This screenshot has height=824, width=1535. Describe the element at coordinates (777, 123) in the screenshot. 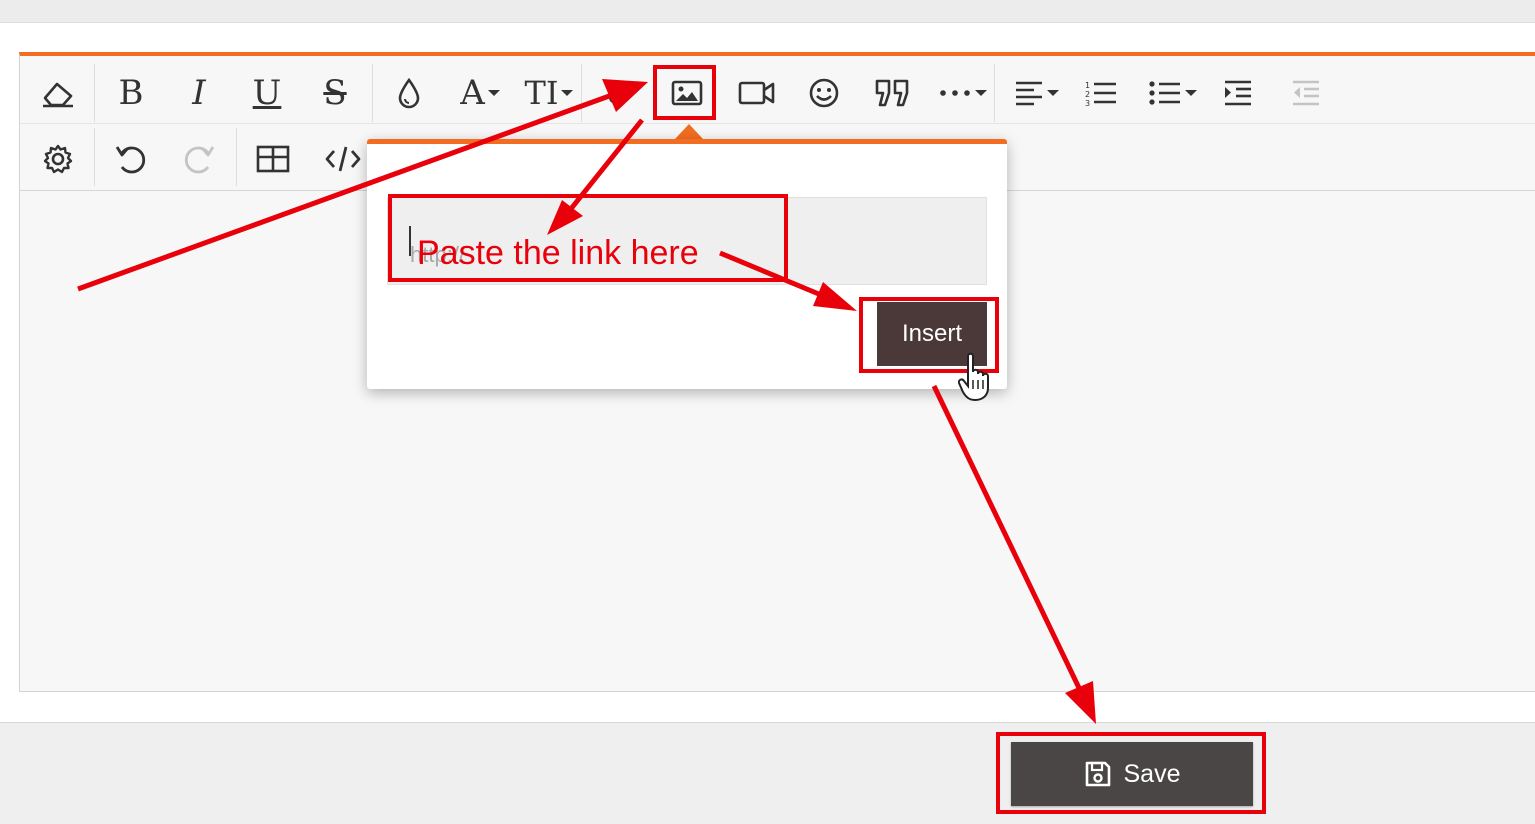

I see `toolbar-row-divider` at that location.